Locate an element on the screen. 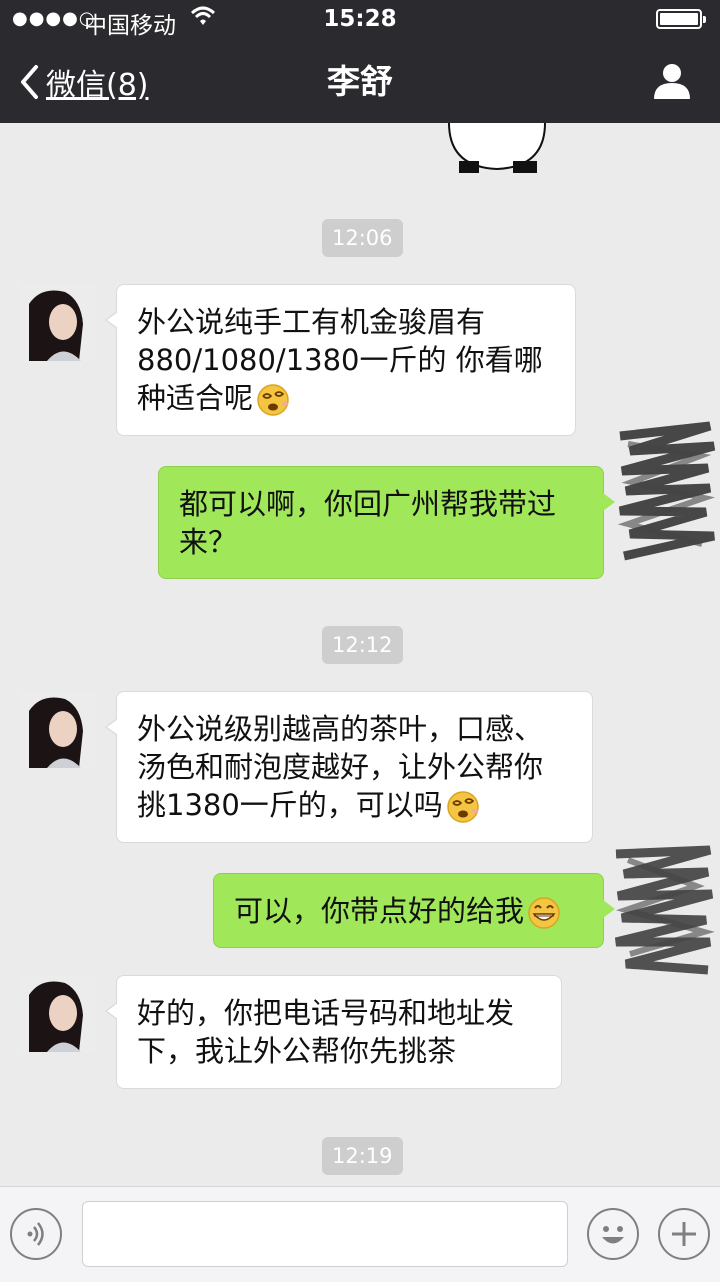 The image size is (720, 1282). voice-toggle-button is located at coordinates (36, 1234).